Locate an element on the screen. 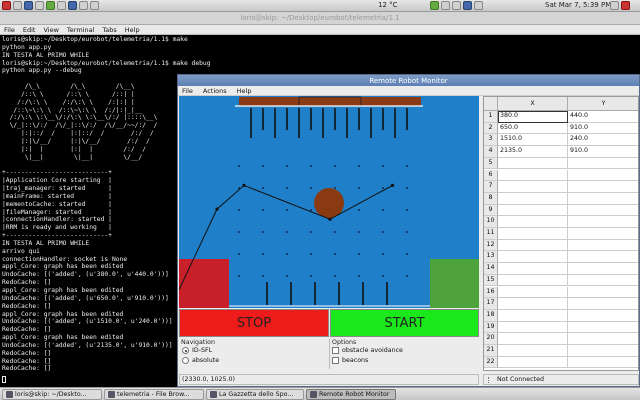 The image size is (640, 400). monitor-icon is located at coordinates (94, 5).